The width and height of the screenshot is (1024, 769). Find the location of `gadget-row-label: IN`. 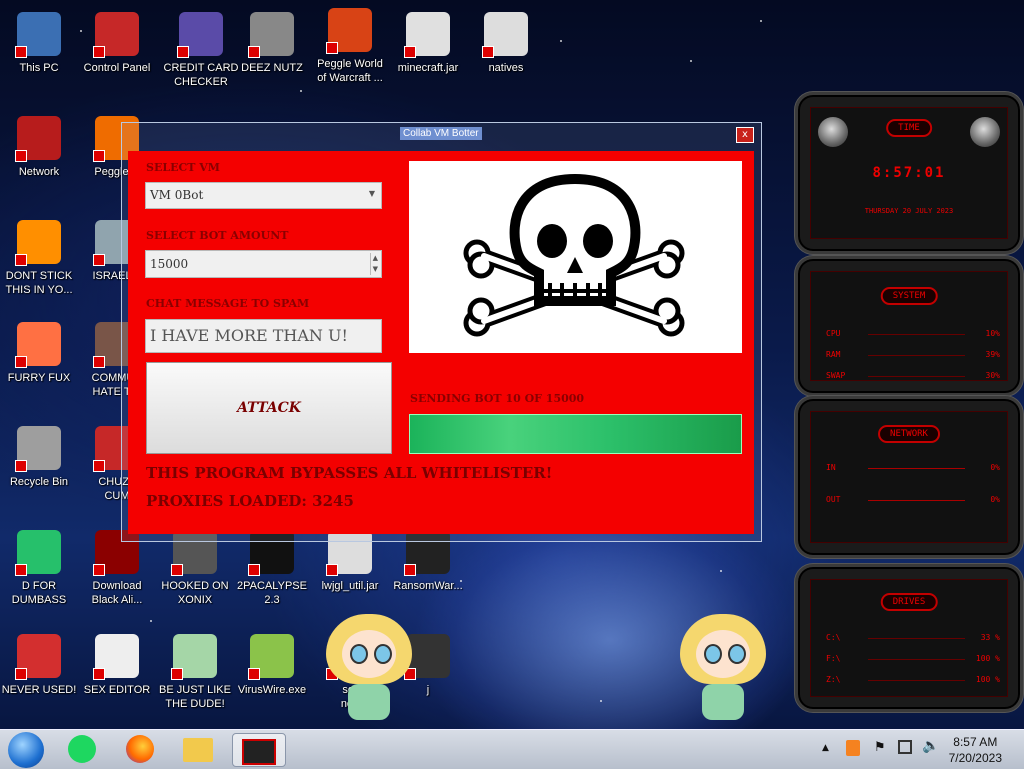

gadget-row-label: IN is located at coordinates (831, 467).